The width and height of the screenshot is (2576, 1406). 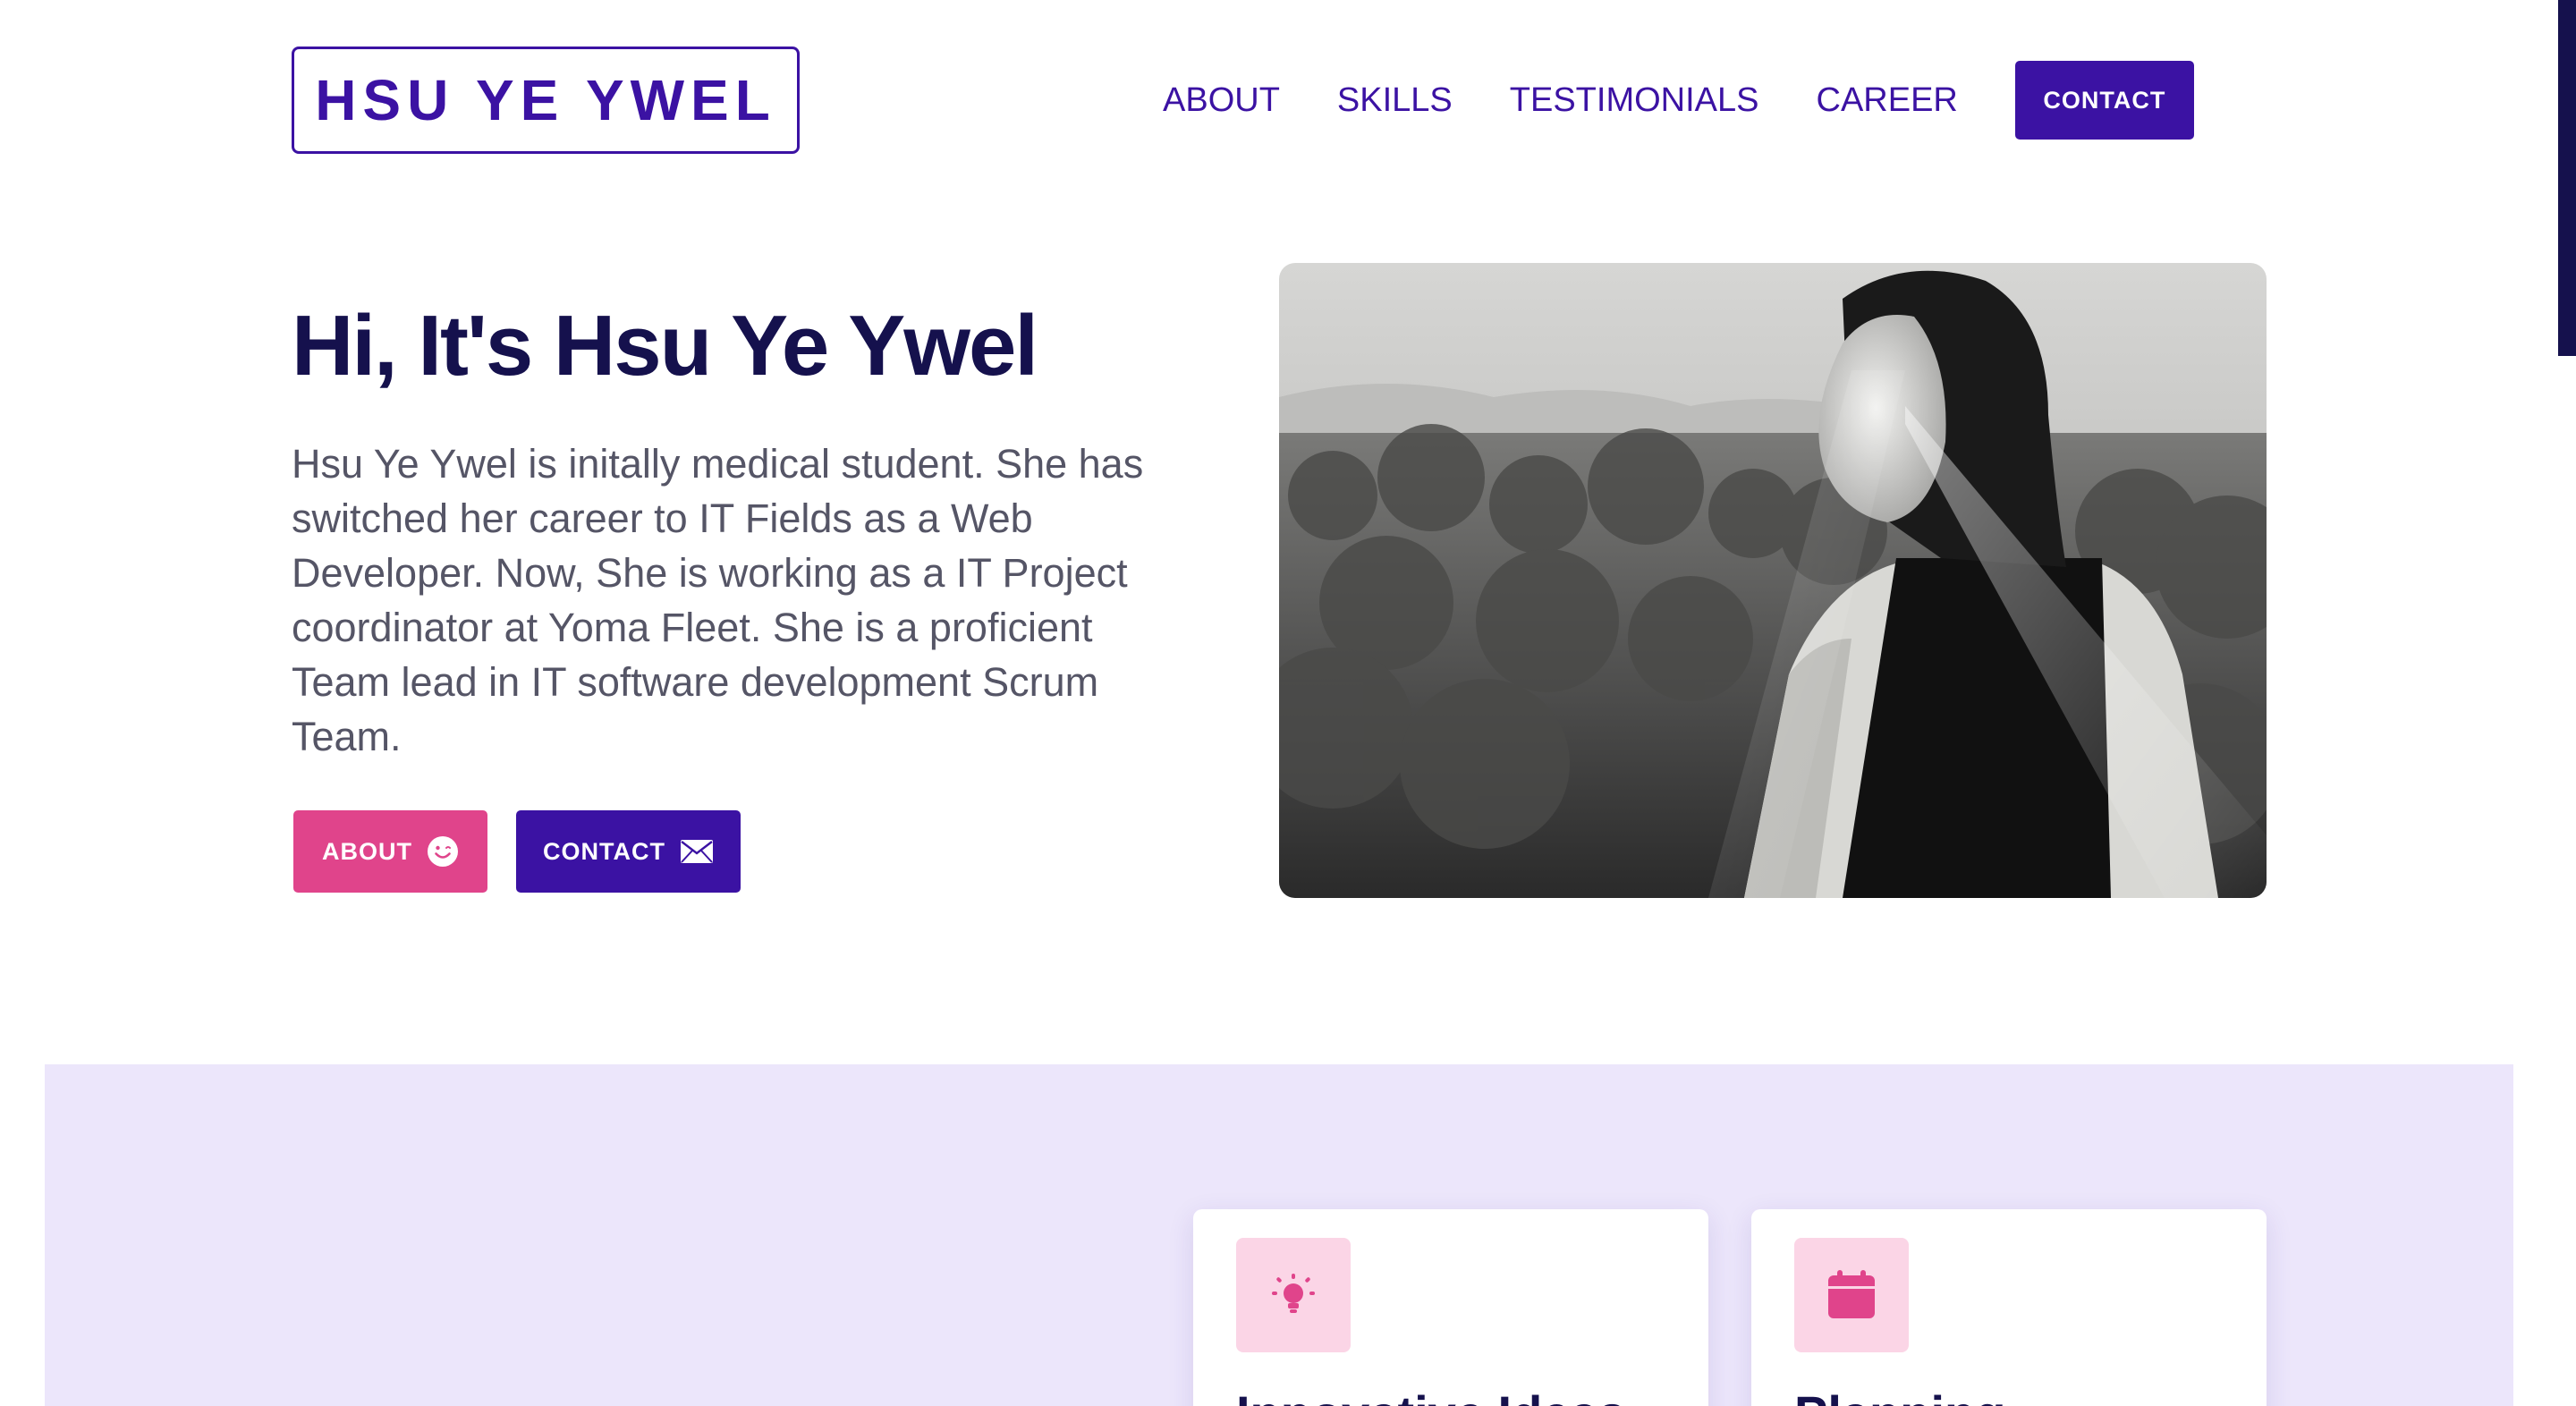 I want to click on calendar-icon, so click(x=1851, y=1295).